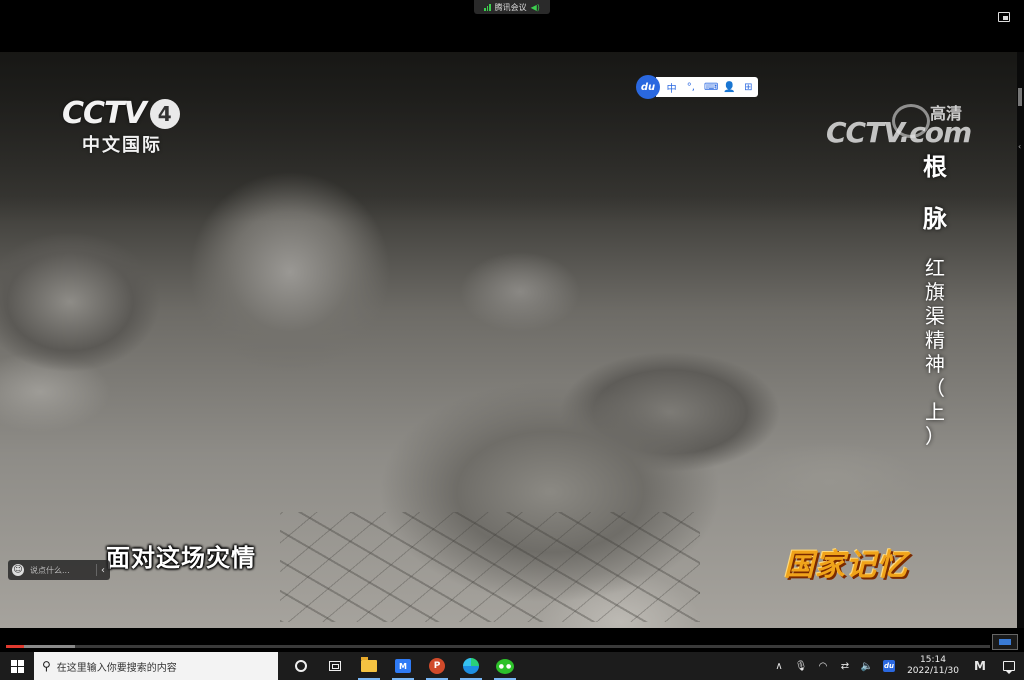 The width and height of the screenshot is (1024, 680). What do you see at coordinates (18, 570) in the screenshot?
I see `emoji-icon: ☺` at bounding box center [18, 570].